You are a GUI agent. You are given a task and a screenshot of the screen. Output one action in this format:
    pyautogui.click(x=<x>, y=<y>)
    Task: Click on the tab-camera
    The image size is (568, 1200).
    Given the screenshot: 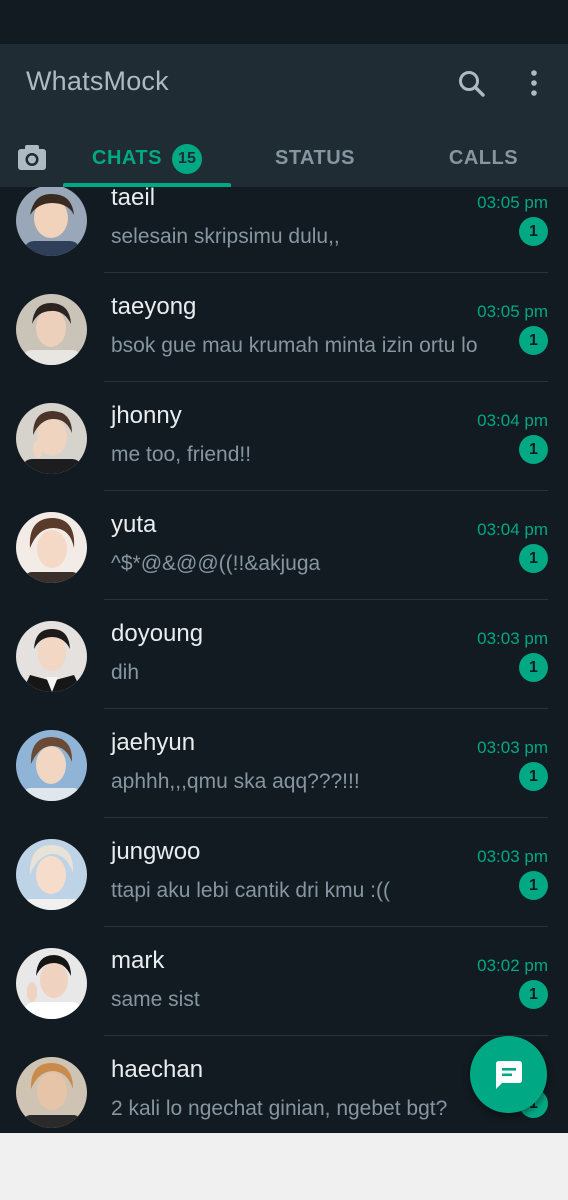 What is the action you would take?
    pyautogui.click(x=31, y=158)
    